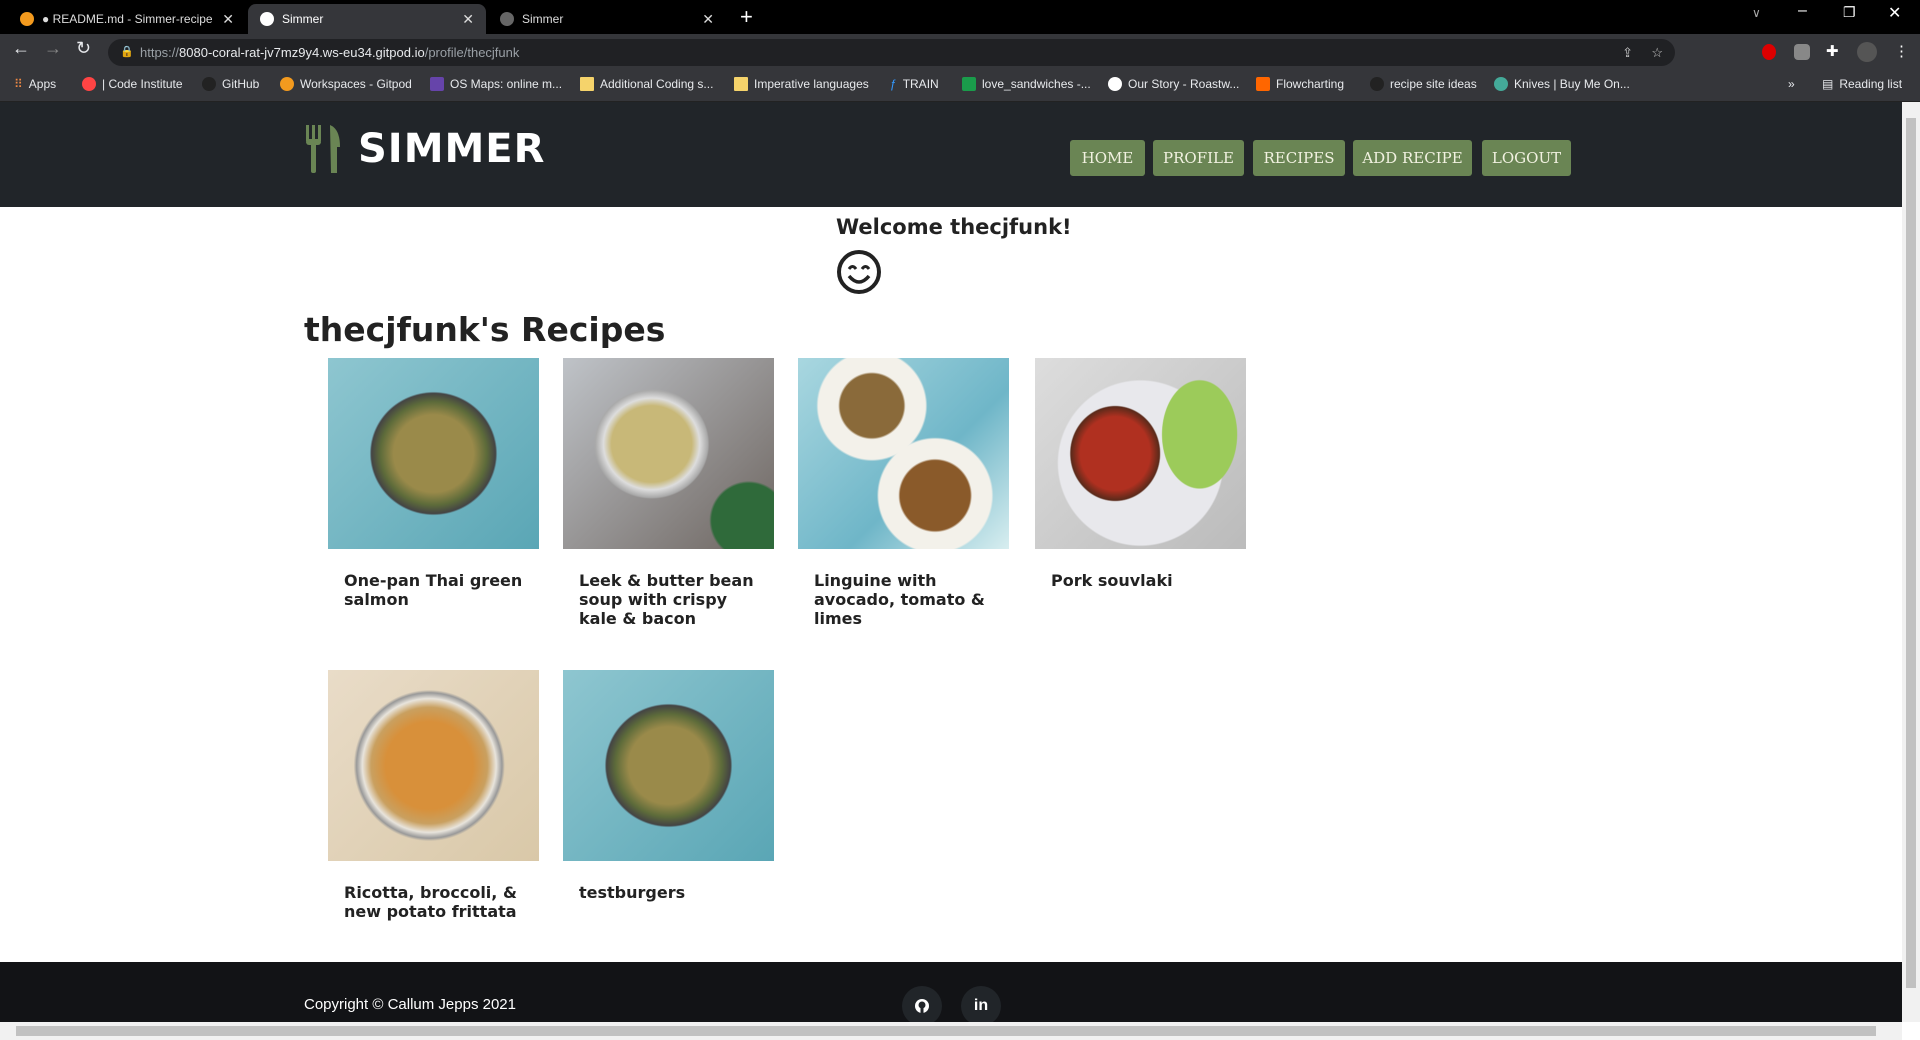  I want to click on bookmark-gitpod: Workspaces - Gitpod, so click(346, 84).